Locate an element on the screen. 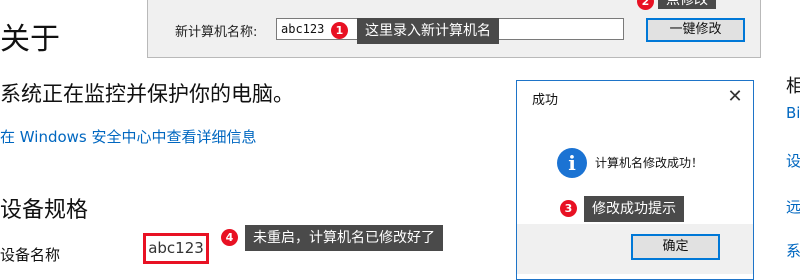 Image resolution: width=800 pixels, height=280 pixels. one-click-rename-button: 一键修改 is located at coordinates (695, 30).